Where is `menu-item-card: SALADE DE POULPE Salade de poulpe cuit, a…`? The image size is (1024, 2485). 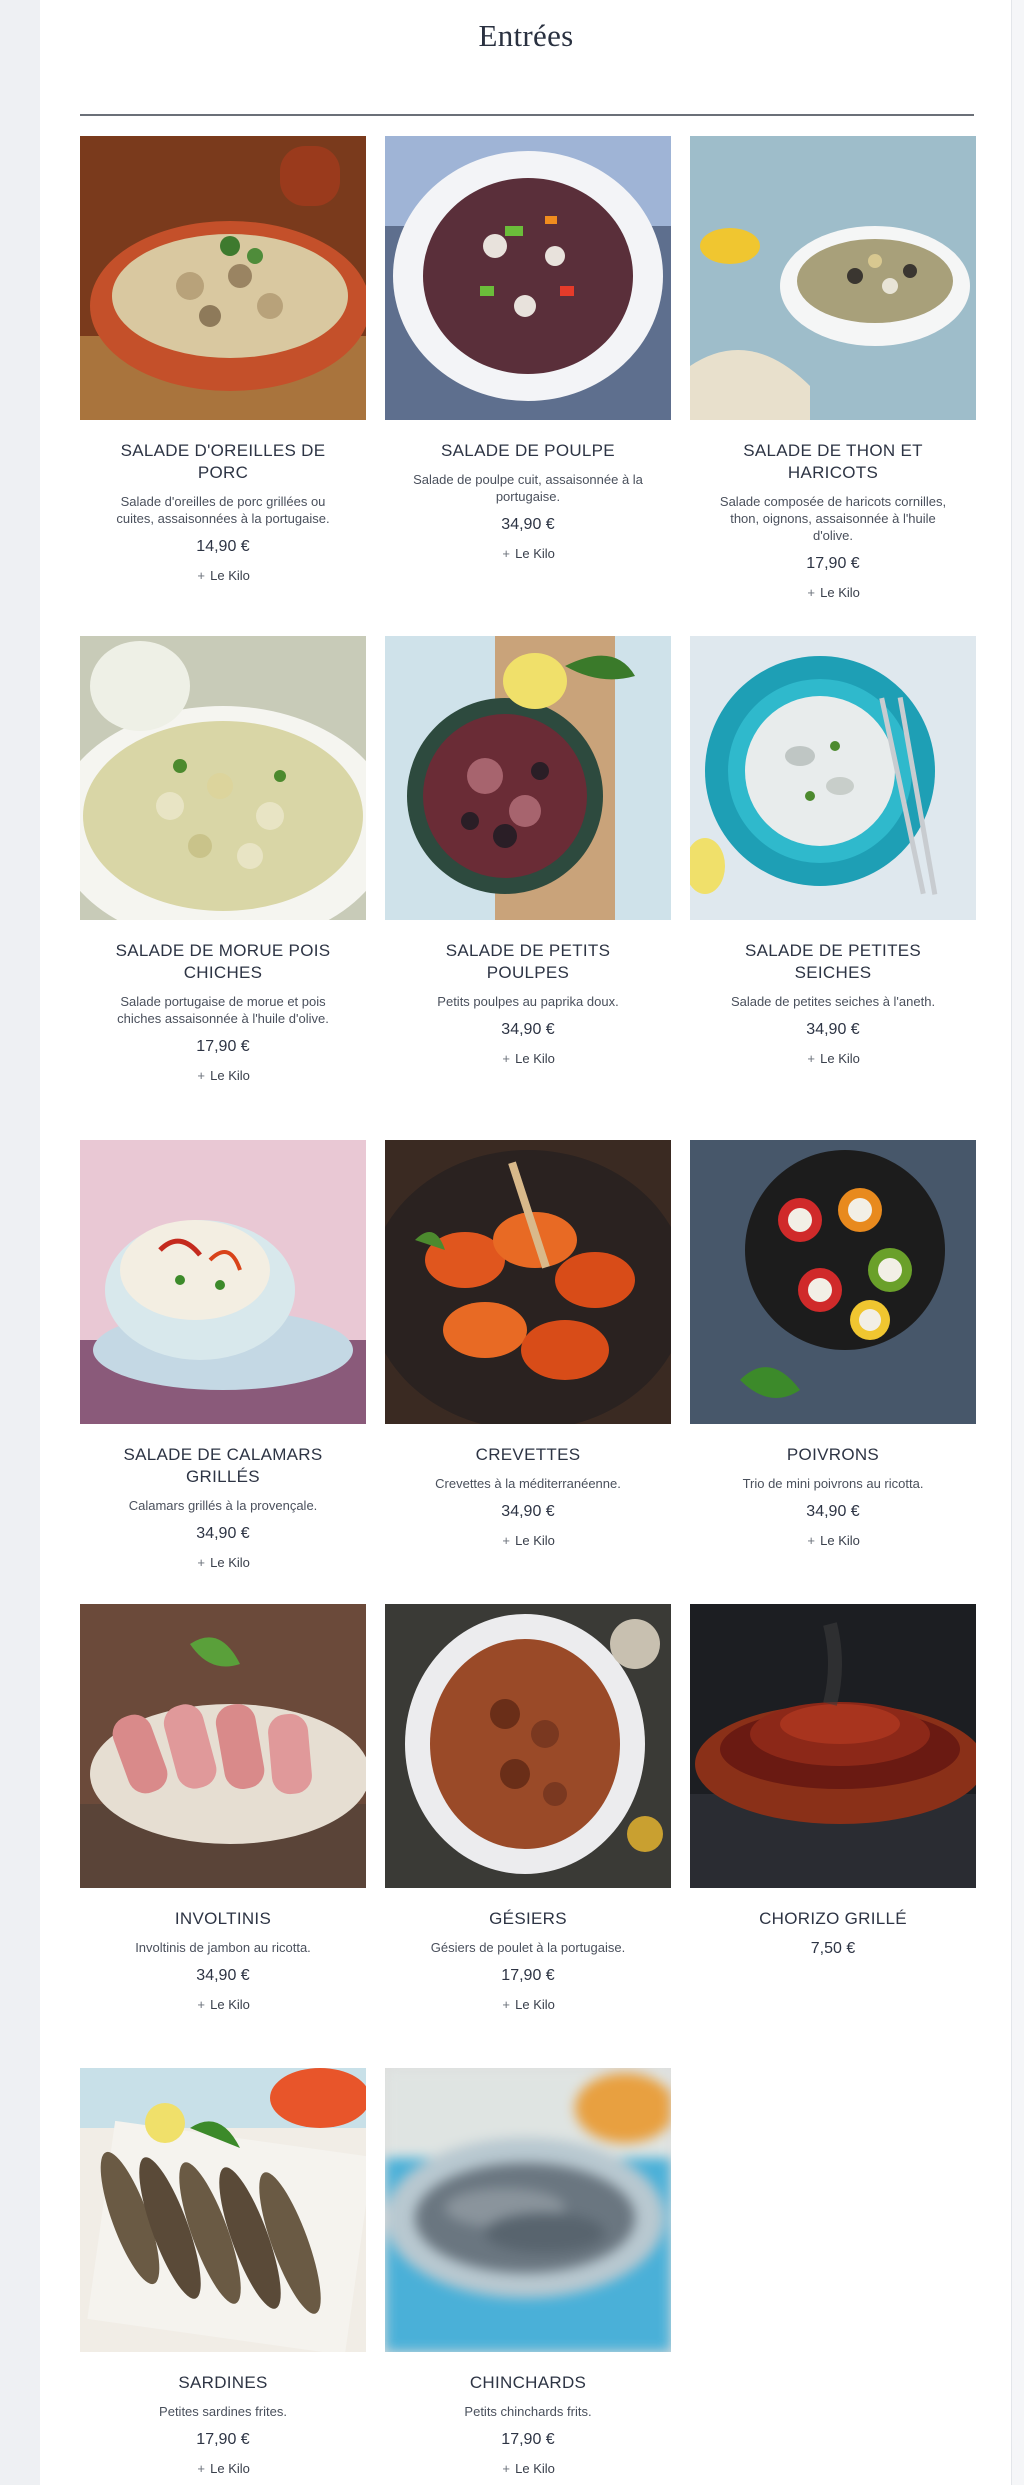 menu-item-card: SALADE DE POULPE Salade de poulpe cuit, a… is located at coordinates (528, 349).